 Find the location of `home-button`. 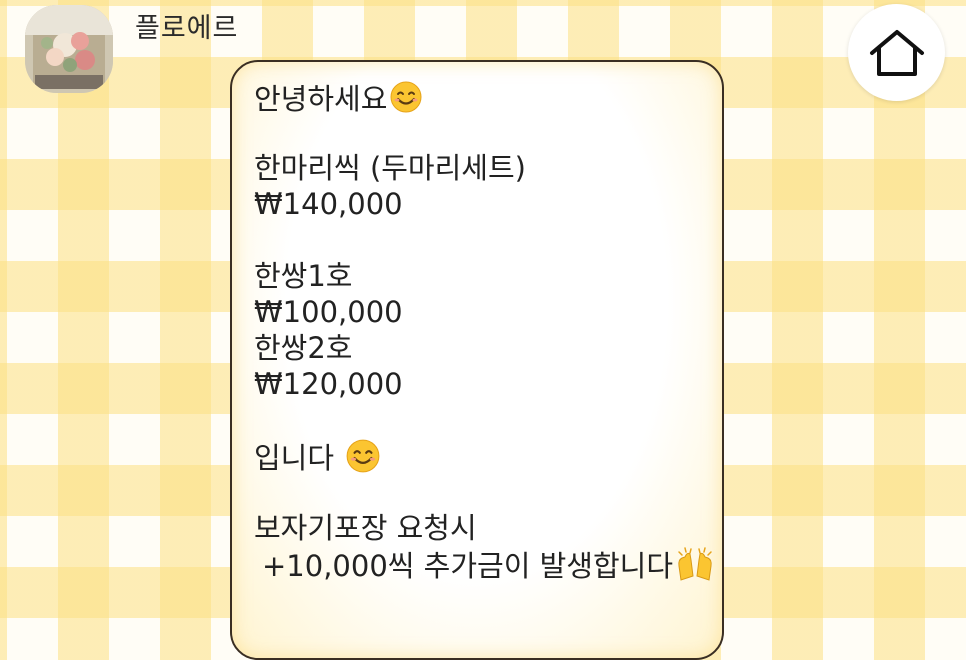

home-button is located at coordinates (896, 52).